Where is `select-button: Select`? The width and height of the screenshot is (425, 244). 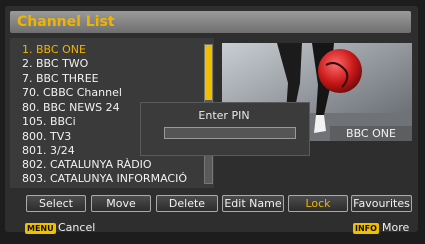
select-button: Select is located at coordinates (56, 203).